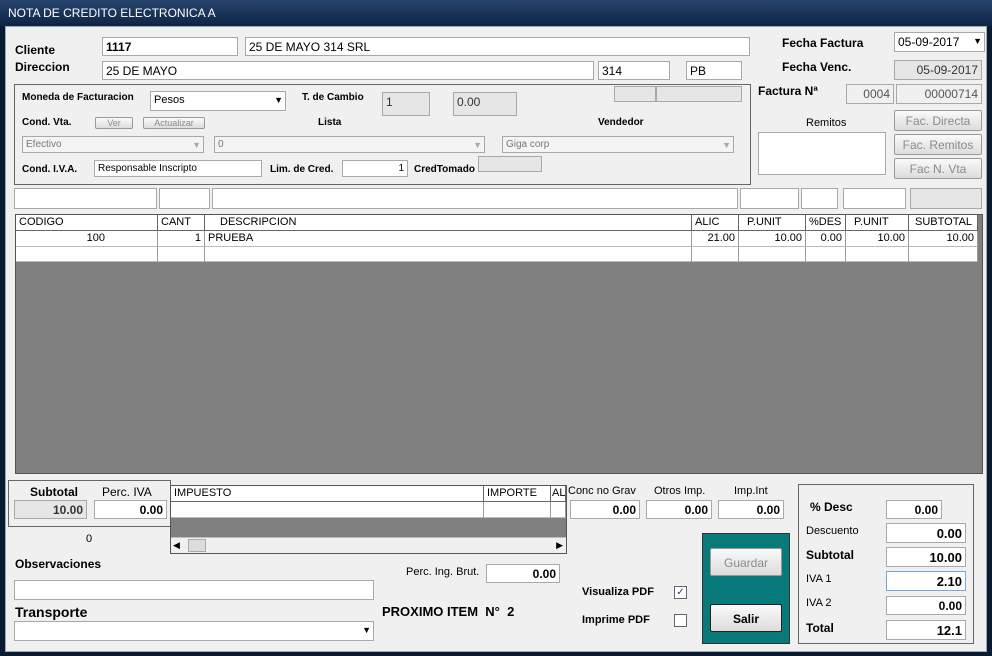 The height and width of the screenshot is (656, 992). Describe the element at coordinates (939, 94) in the screenshot. I see `factura-num-input: 00000714` at that location.